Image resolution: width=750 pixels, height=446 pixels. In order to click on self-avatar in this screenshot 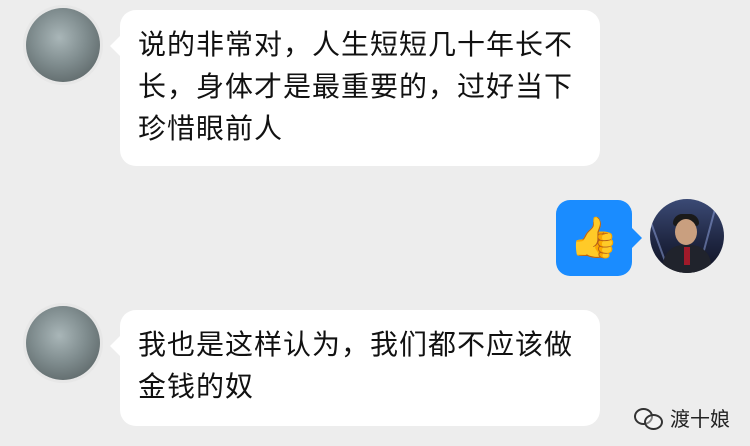, I will do `click(687, 236)`.